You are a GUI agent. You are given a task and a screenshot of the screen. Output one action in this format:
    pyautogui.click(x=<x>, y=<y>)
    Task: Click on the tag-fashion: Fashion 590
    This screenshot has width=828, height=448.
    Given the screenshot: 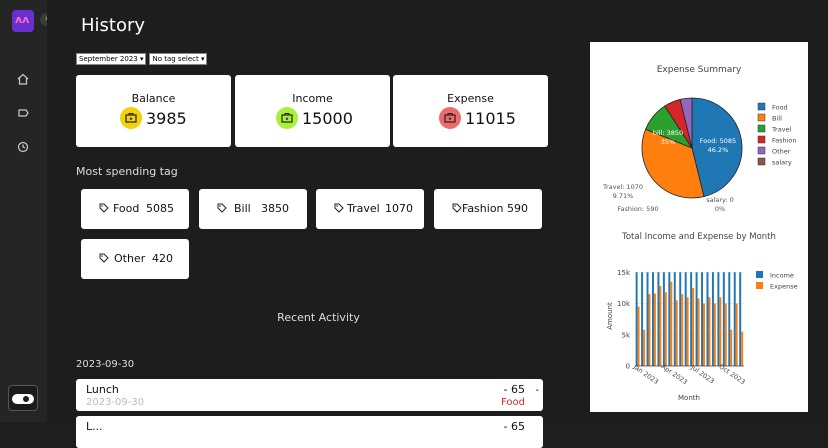 What is the action you would take?
    pyautogui.click(x=488, y=209)
    